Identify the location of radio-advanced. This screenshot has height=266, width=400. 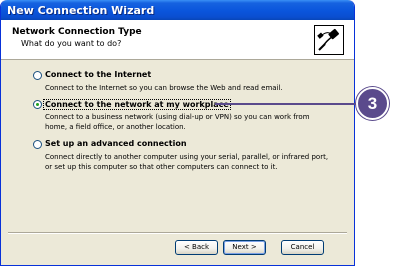
(37, 144).